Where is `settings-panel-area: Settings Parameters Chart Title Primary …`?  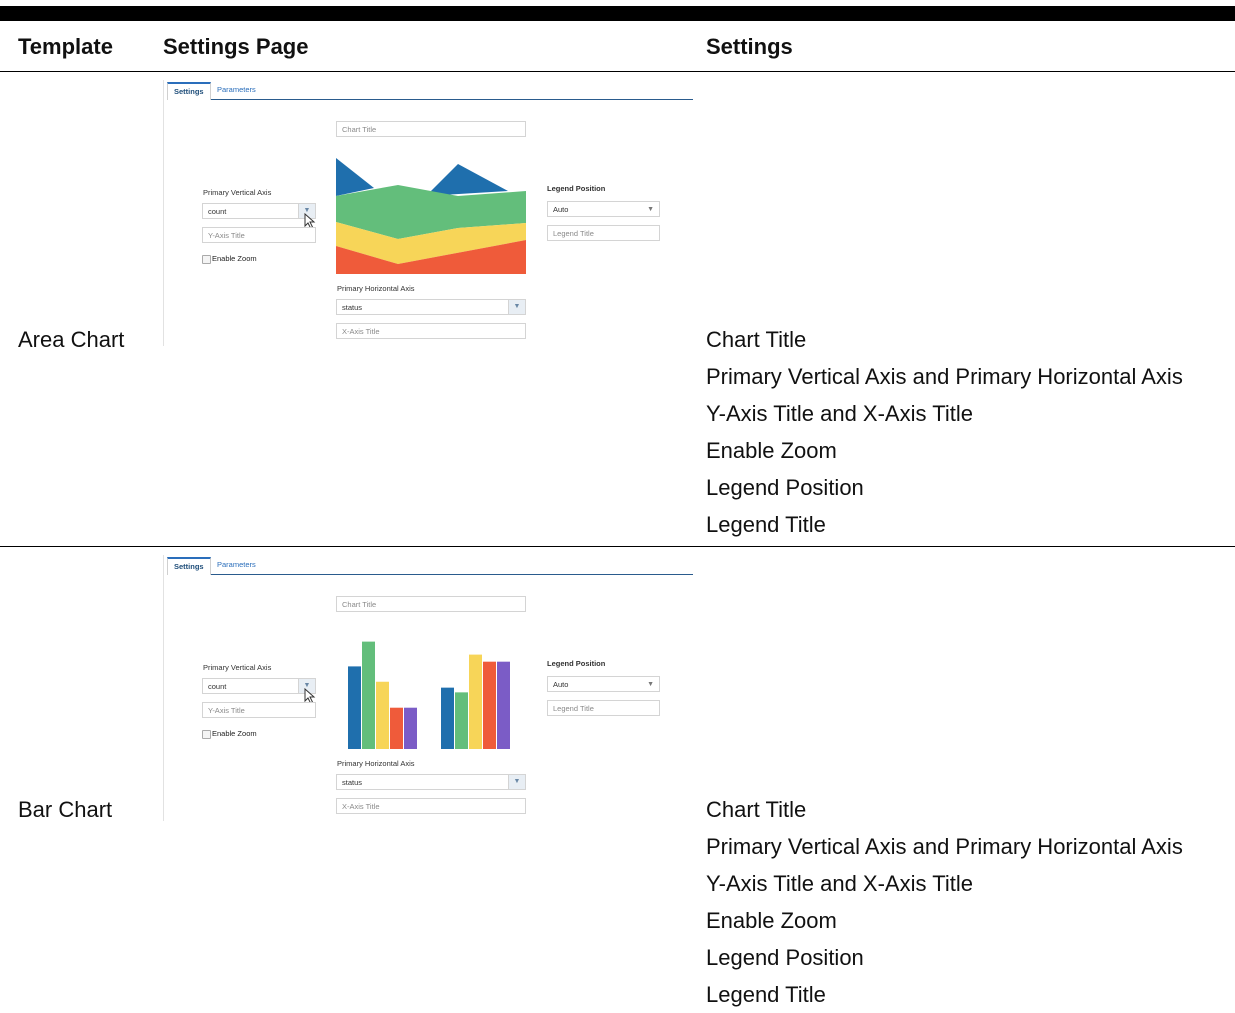
settings-panel-area: Settings Parameters Chart Title Primary … is located at coordinates (429, 221).